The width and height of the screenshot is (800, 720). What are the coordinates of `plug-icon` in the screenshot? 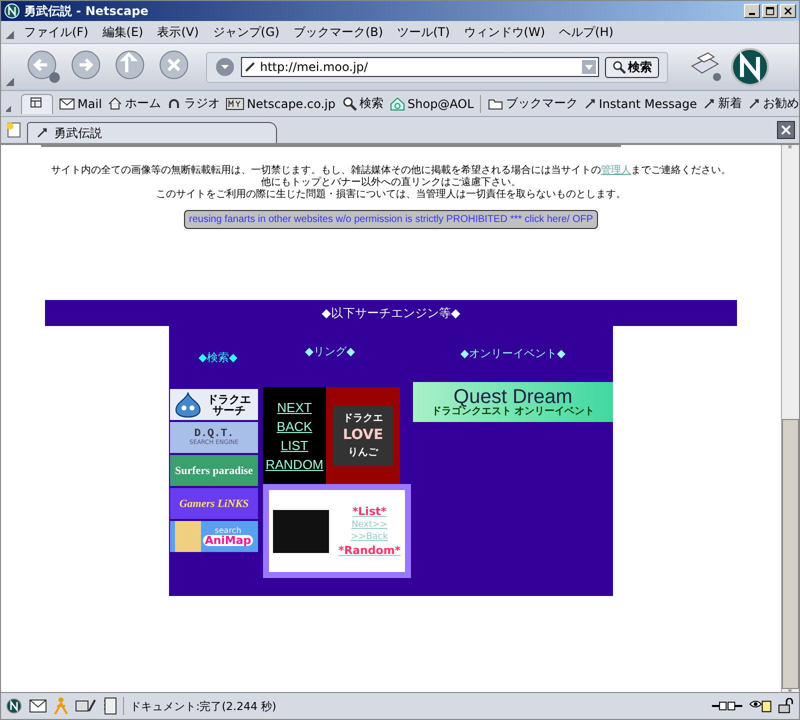 It's located at (727, 706).